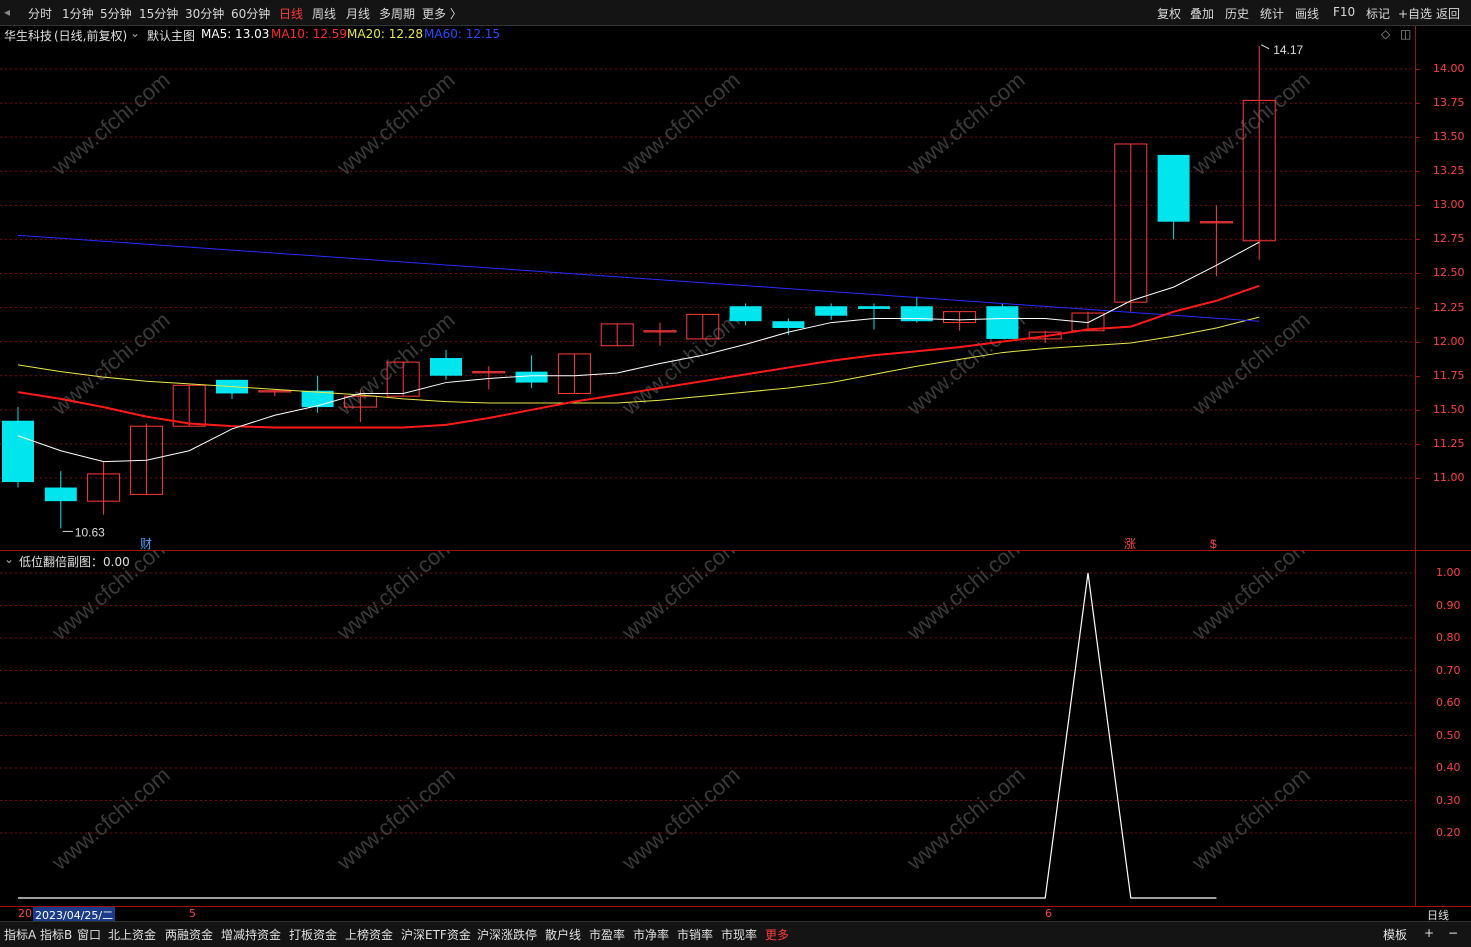 This screenshot has width=1471, height=947. Describe the element at coordinates (1448, 637) in the screenshot. I see `indicator-tick-label: 0.80` at that location.